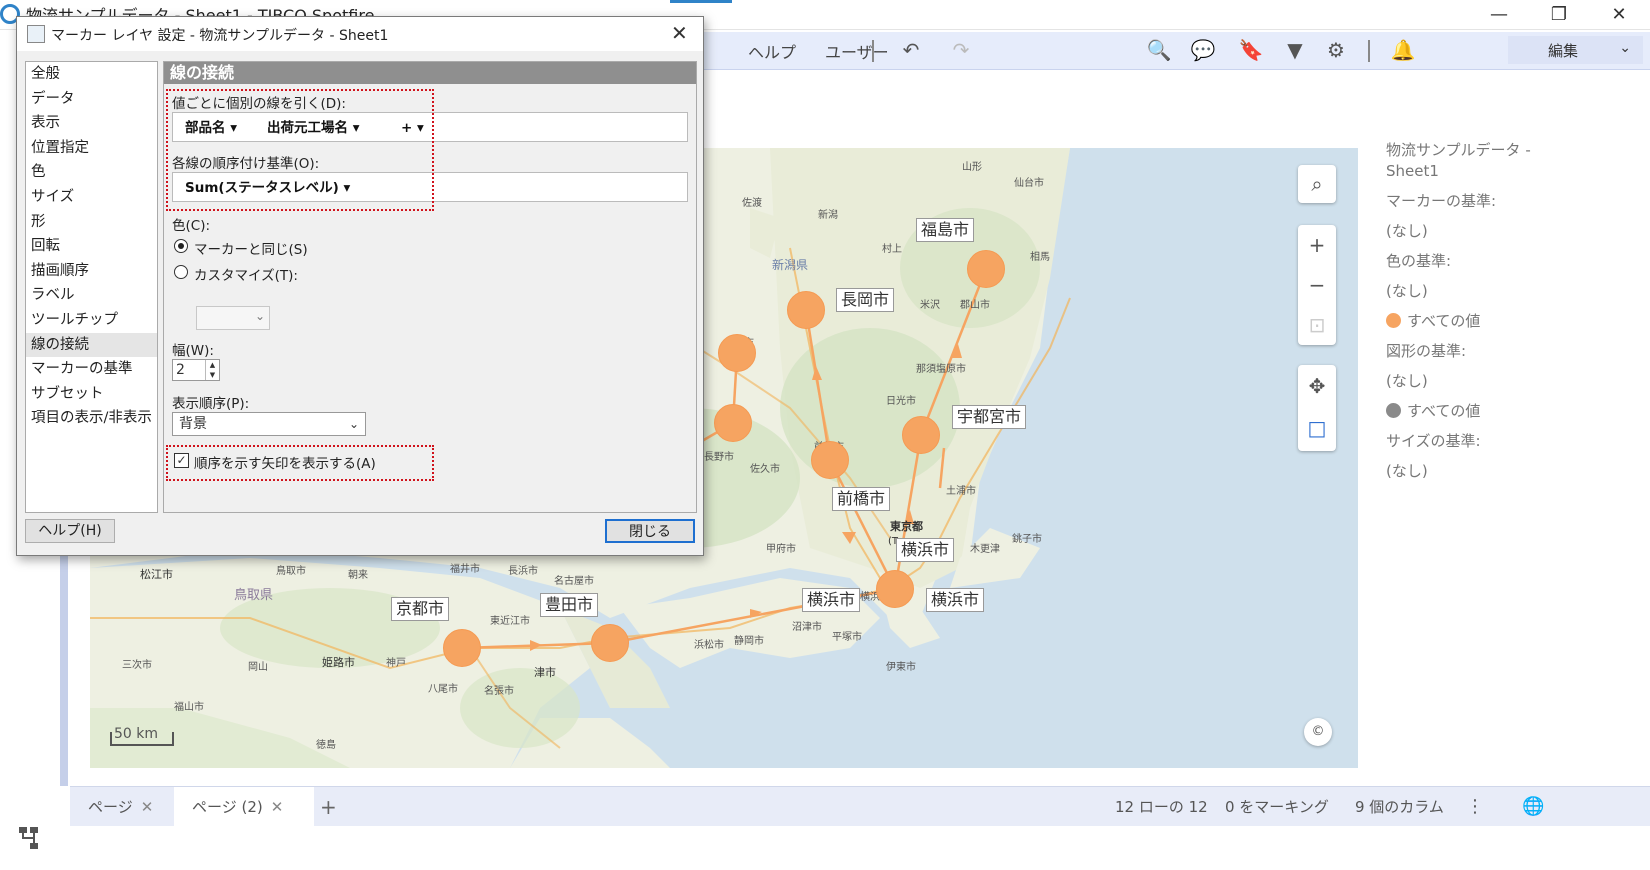 This screenshot has width=1650, height=870. What do you see at coordinates (181, 272) in the screenshot?
I see `radio-customize` at bounding box center [181, 272].